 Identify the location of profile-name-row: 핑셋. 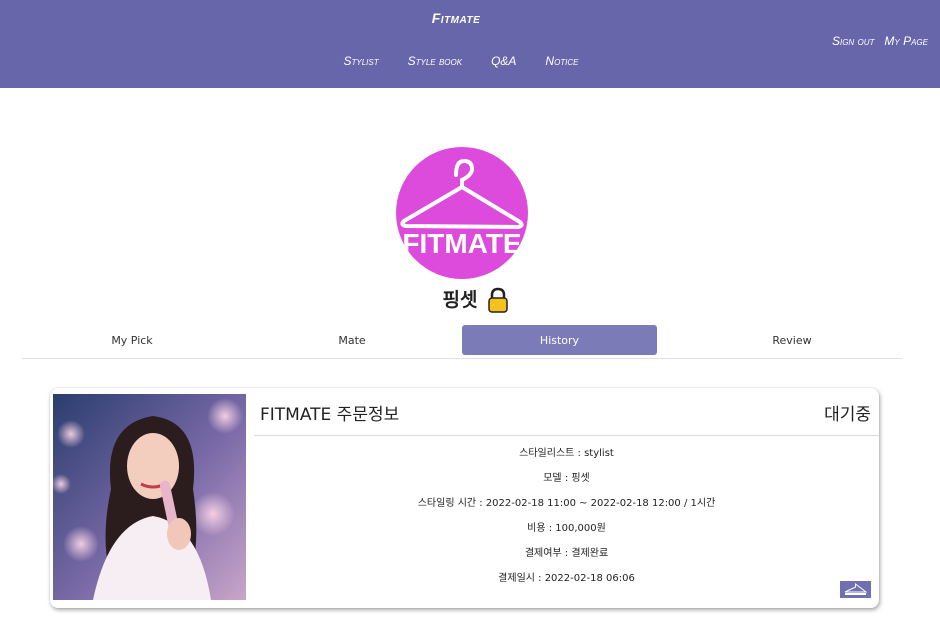
(470, 298).